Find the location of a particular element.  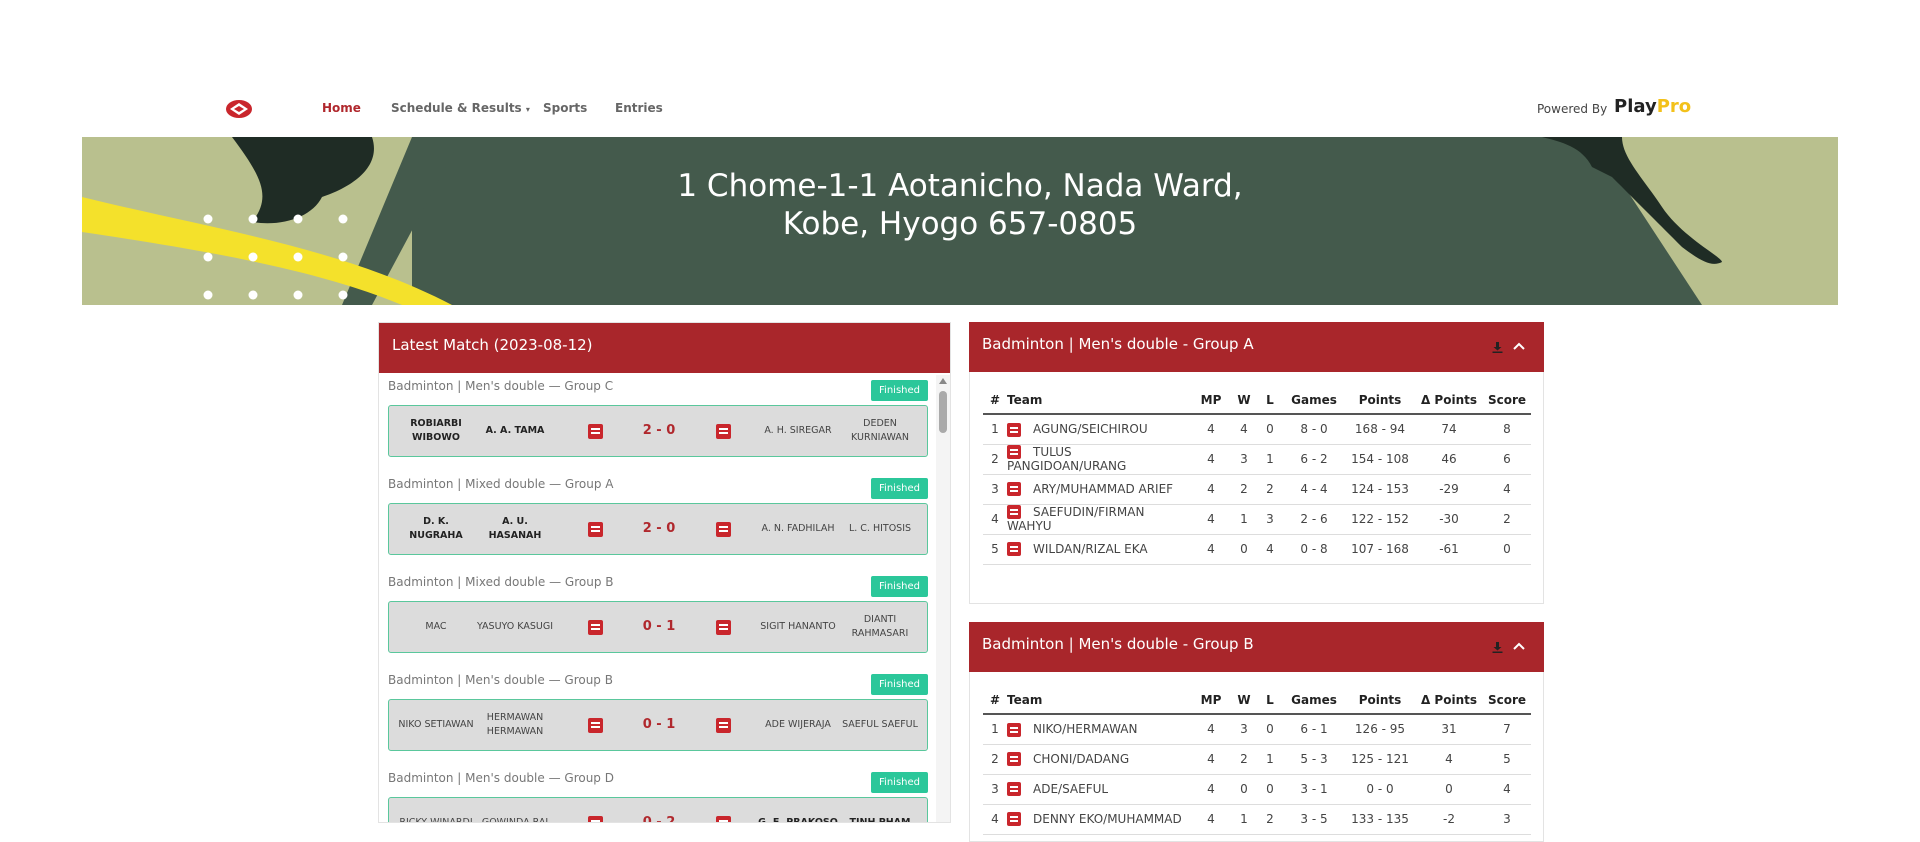

table-row: 3 ADE/SAEFUL 4 0 0 3 - 10 - 004 is located at coordinates (1257, 789).